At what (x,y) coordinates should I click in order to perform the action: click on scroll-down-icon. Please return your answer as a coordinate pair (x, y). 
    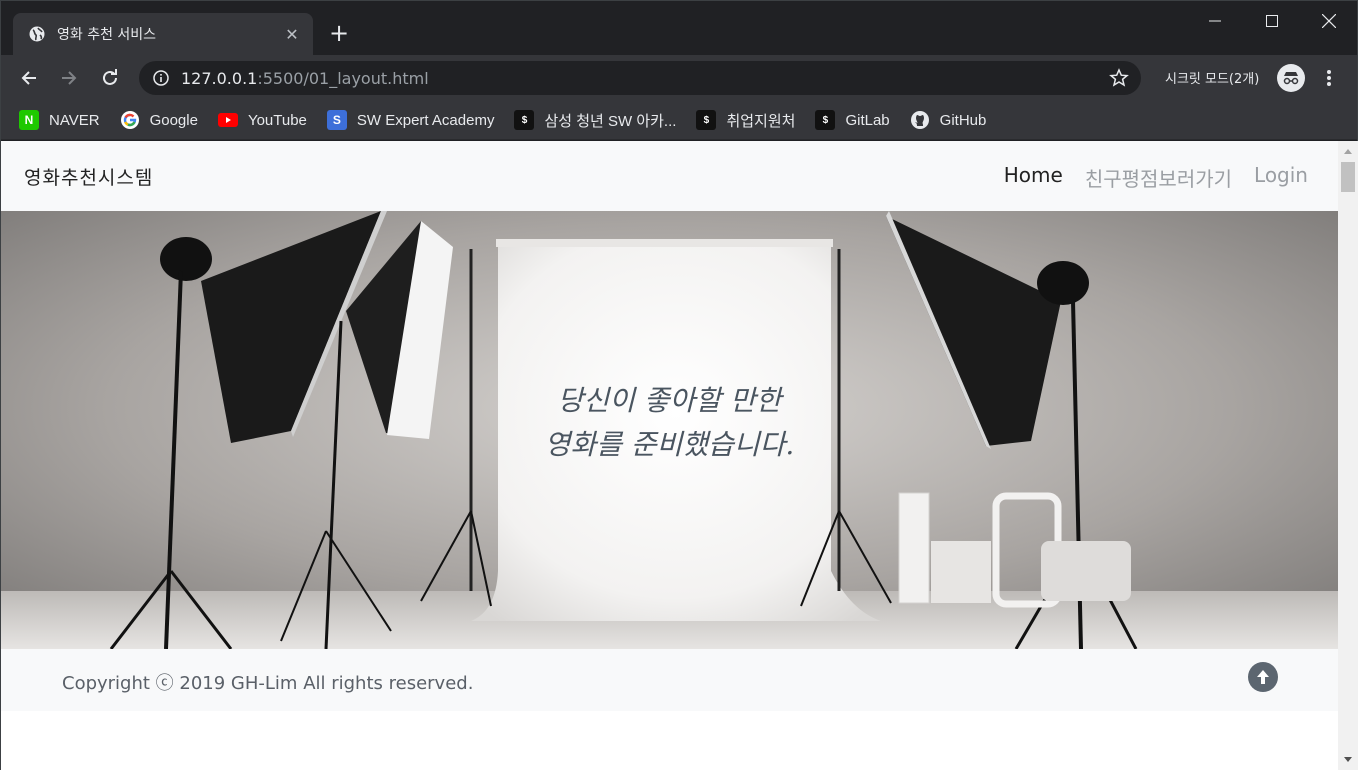
    Looking at the image, I should click on (1348, 759).